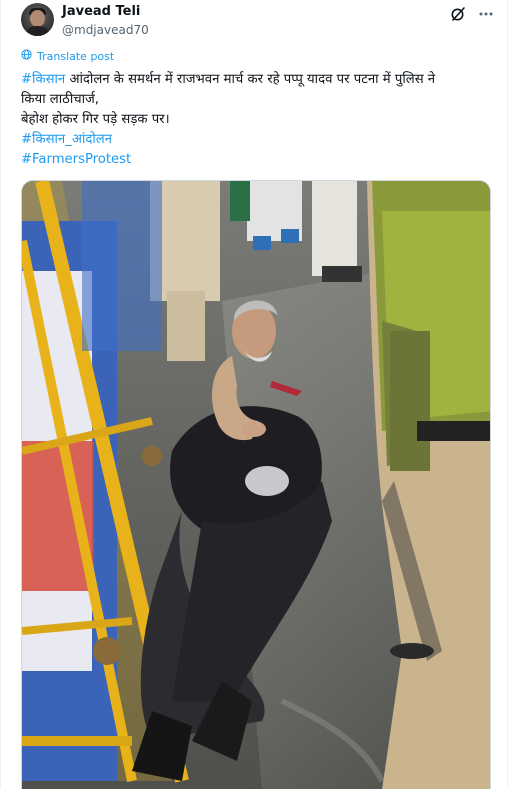 The height and width of the screenshot is (789, 508). Describe the element at coordinates (472, 14) in the screenshot. I see `header-actions` at that location.